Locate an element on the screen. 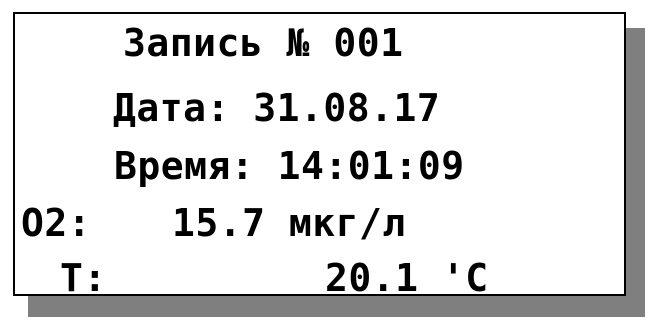 The height and width of the screenshot is (321, 650). date-readout: Дата: 31.08.17 is located at coordinates (277, 108).